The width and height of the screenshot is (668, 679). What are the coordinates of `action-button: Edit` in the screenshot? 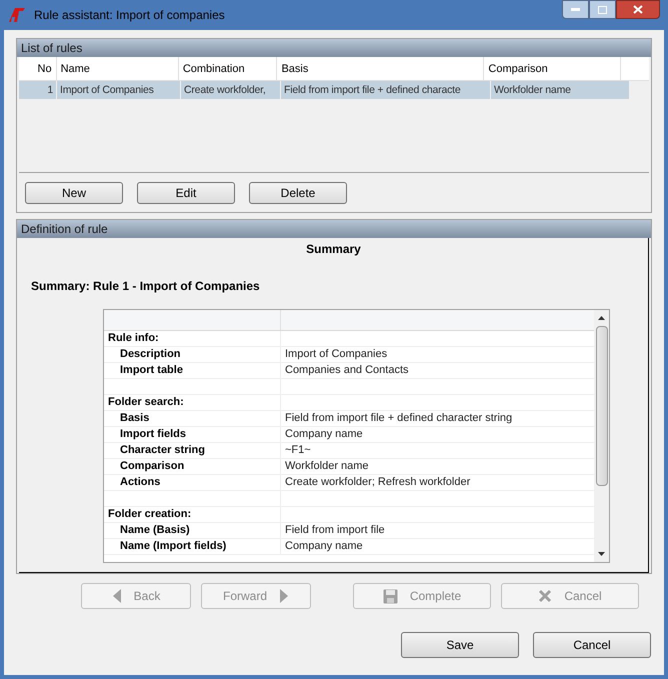 It's located at (186, 193).